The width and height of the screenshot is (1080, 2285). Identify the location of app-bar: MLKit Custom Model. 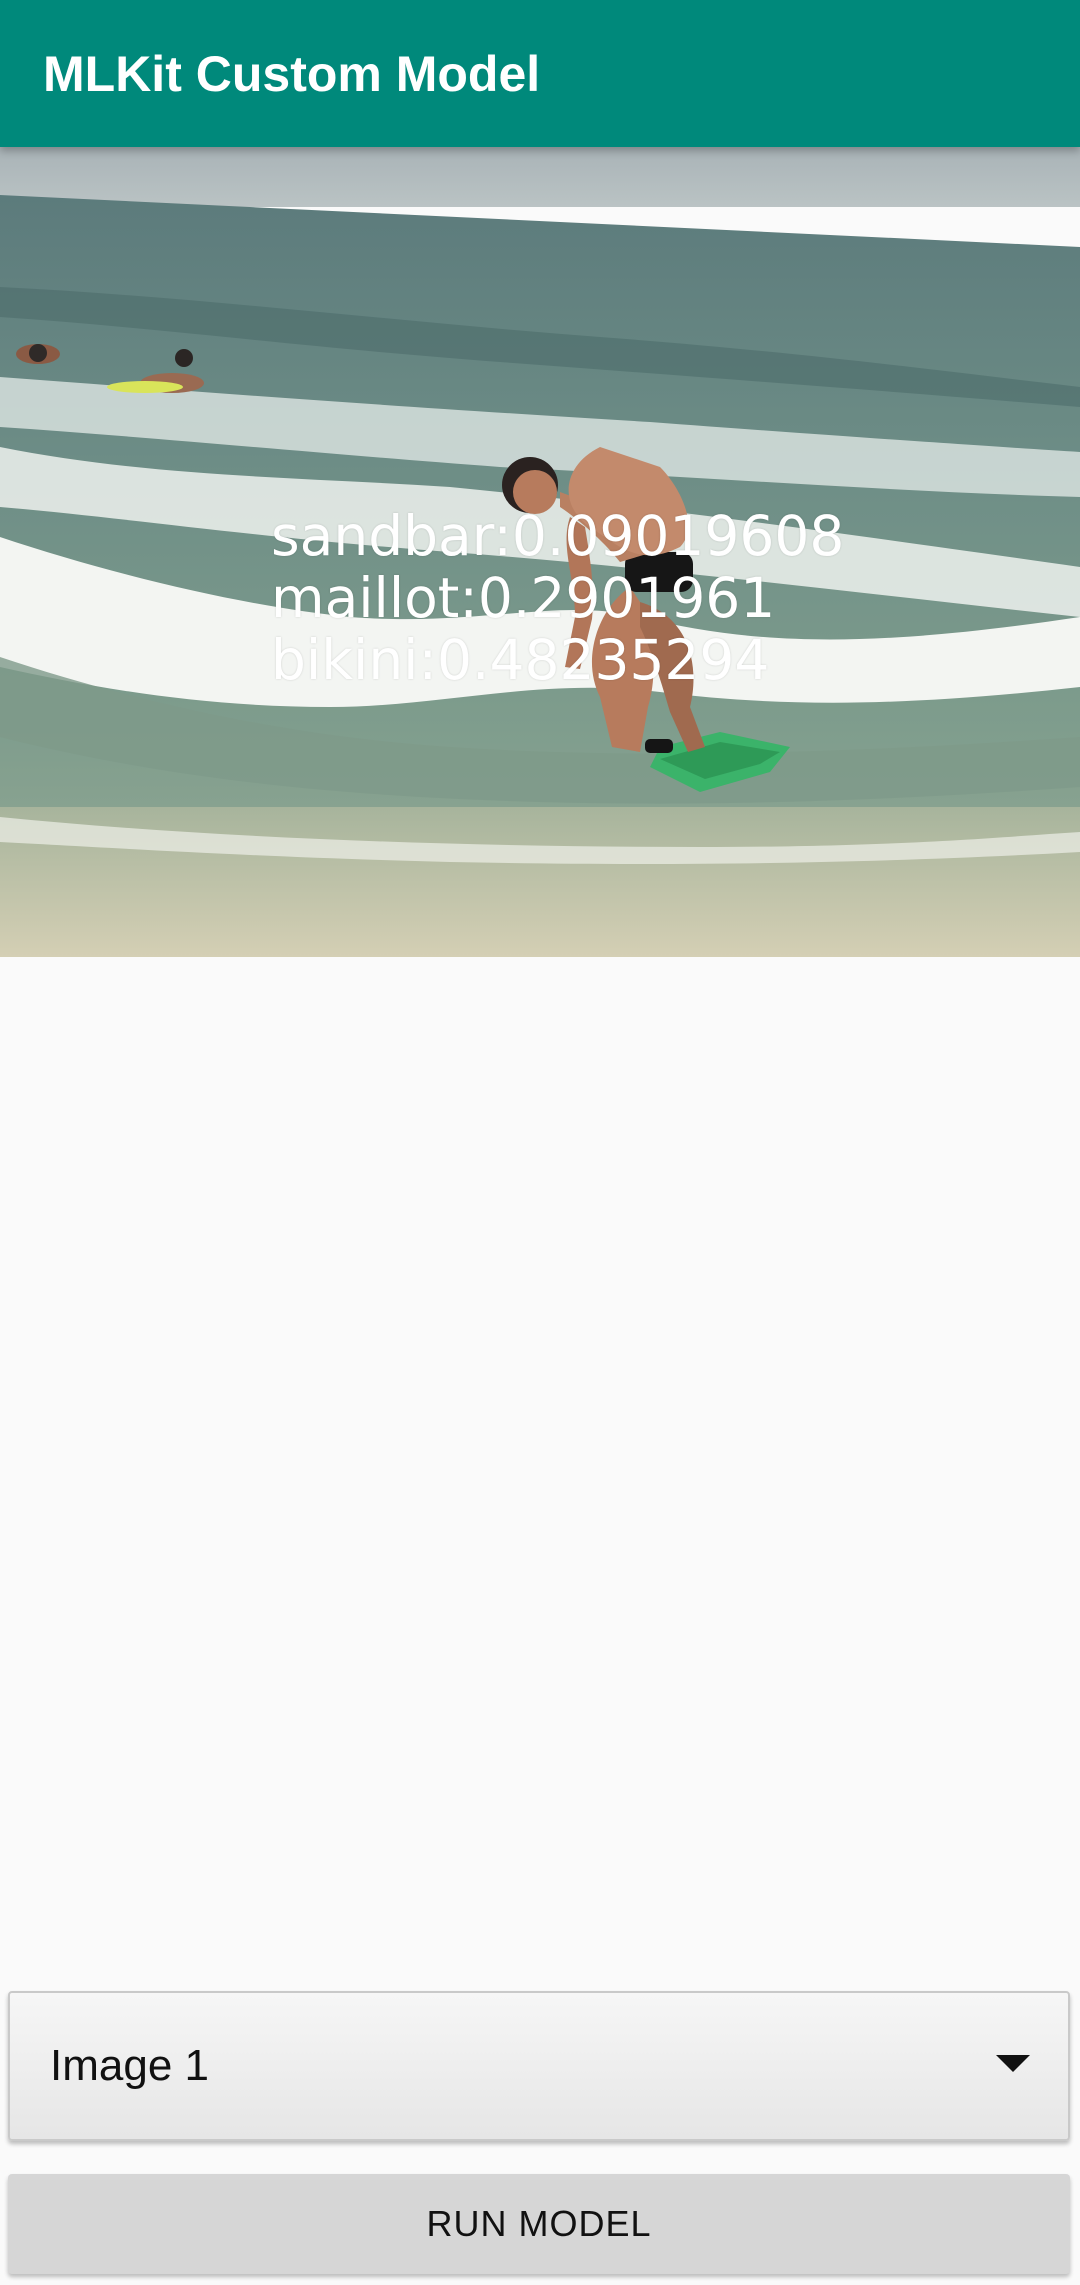
(540, 73).